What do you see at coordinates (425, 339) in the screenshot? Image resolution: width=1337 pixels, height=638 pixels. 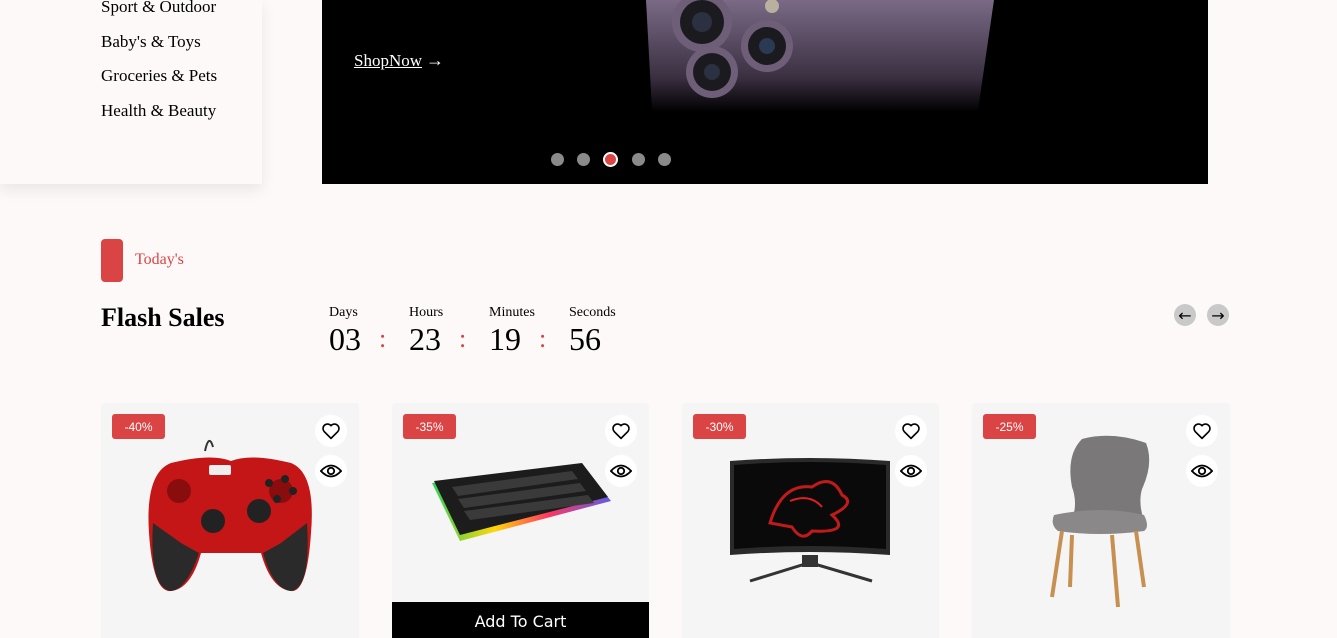 I see `countdown-hours-value: 23` at bounding box center [425, 339].